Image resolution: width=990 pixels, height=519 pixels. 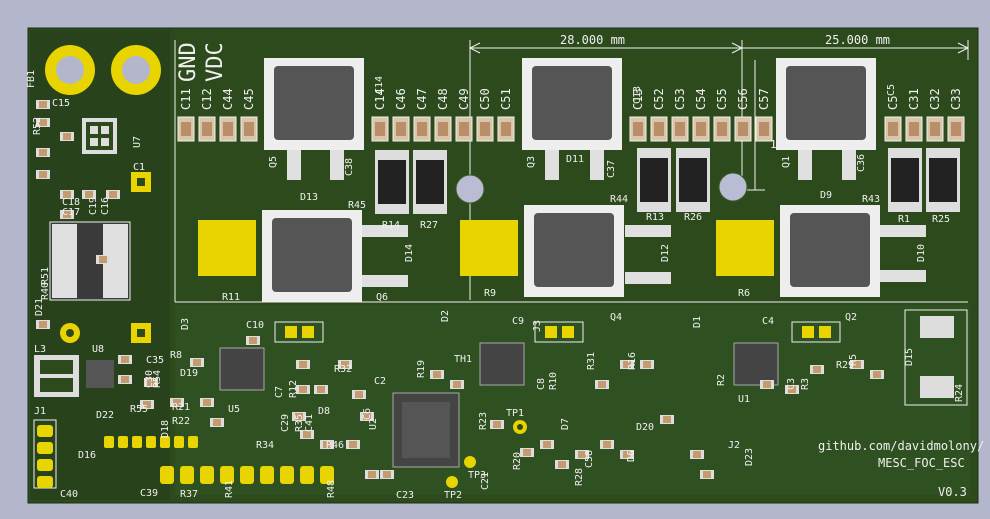 What do you see at coordinates (98, 349) in the screenshot?
I see `ref-u8: U8` at bounding box center [98, 349].